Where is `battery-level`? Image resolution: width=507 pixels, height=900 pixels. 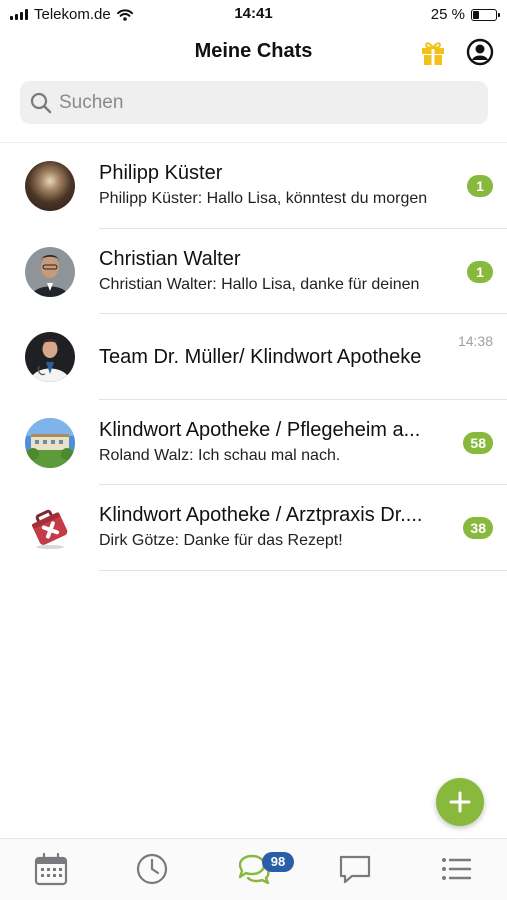 battery-level is located at coordinates (476, 14).